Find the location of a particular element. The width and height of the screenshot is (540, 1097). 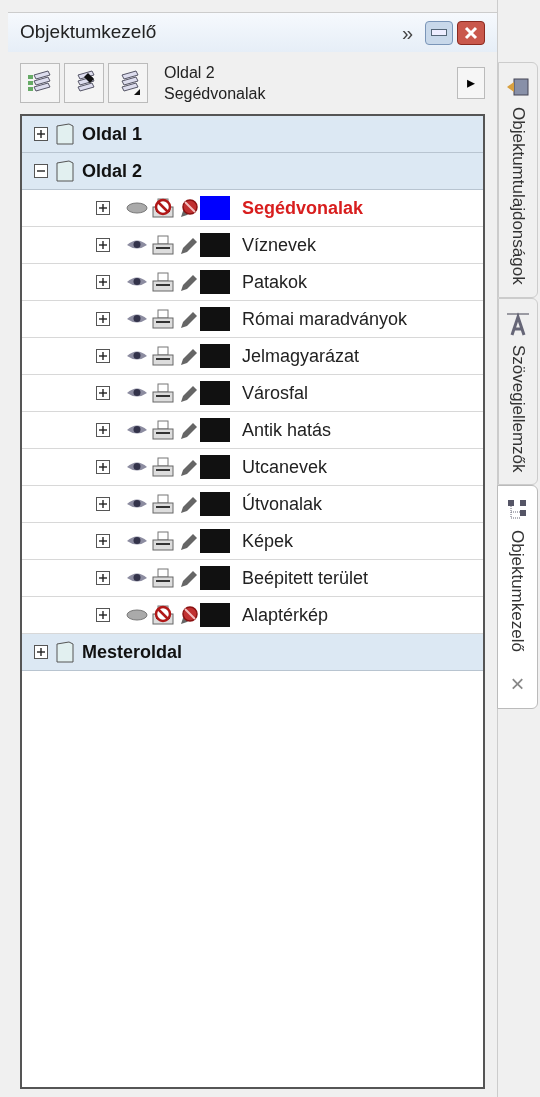

layer-name: Alaptérkép is located at coordinates (285, 615).